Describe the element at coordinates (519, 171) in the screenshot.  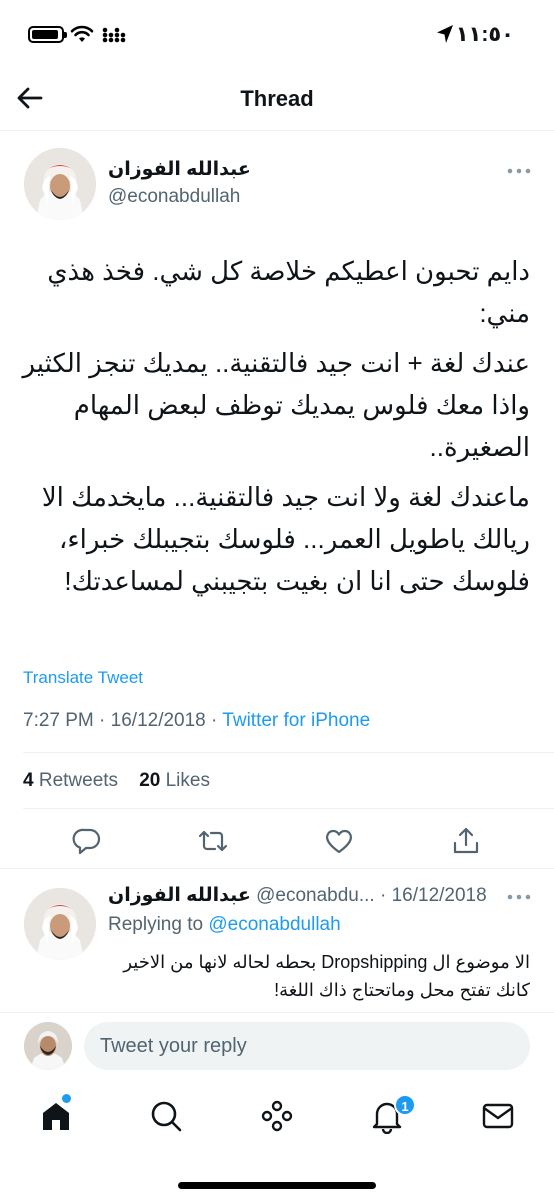
I see `more-options-icon` at that location.